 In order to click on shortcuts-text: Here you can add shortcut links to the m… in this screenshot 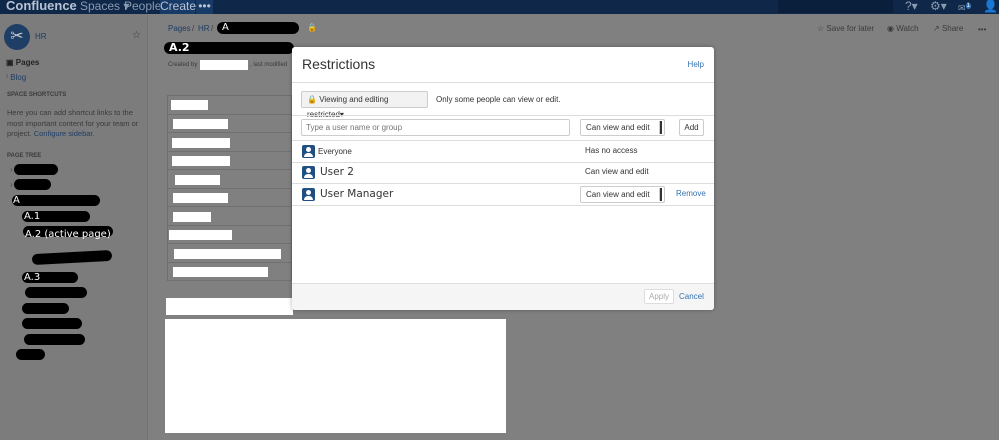, I will do `click(73, 123)`.